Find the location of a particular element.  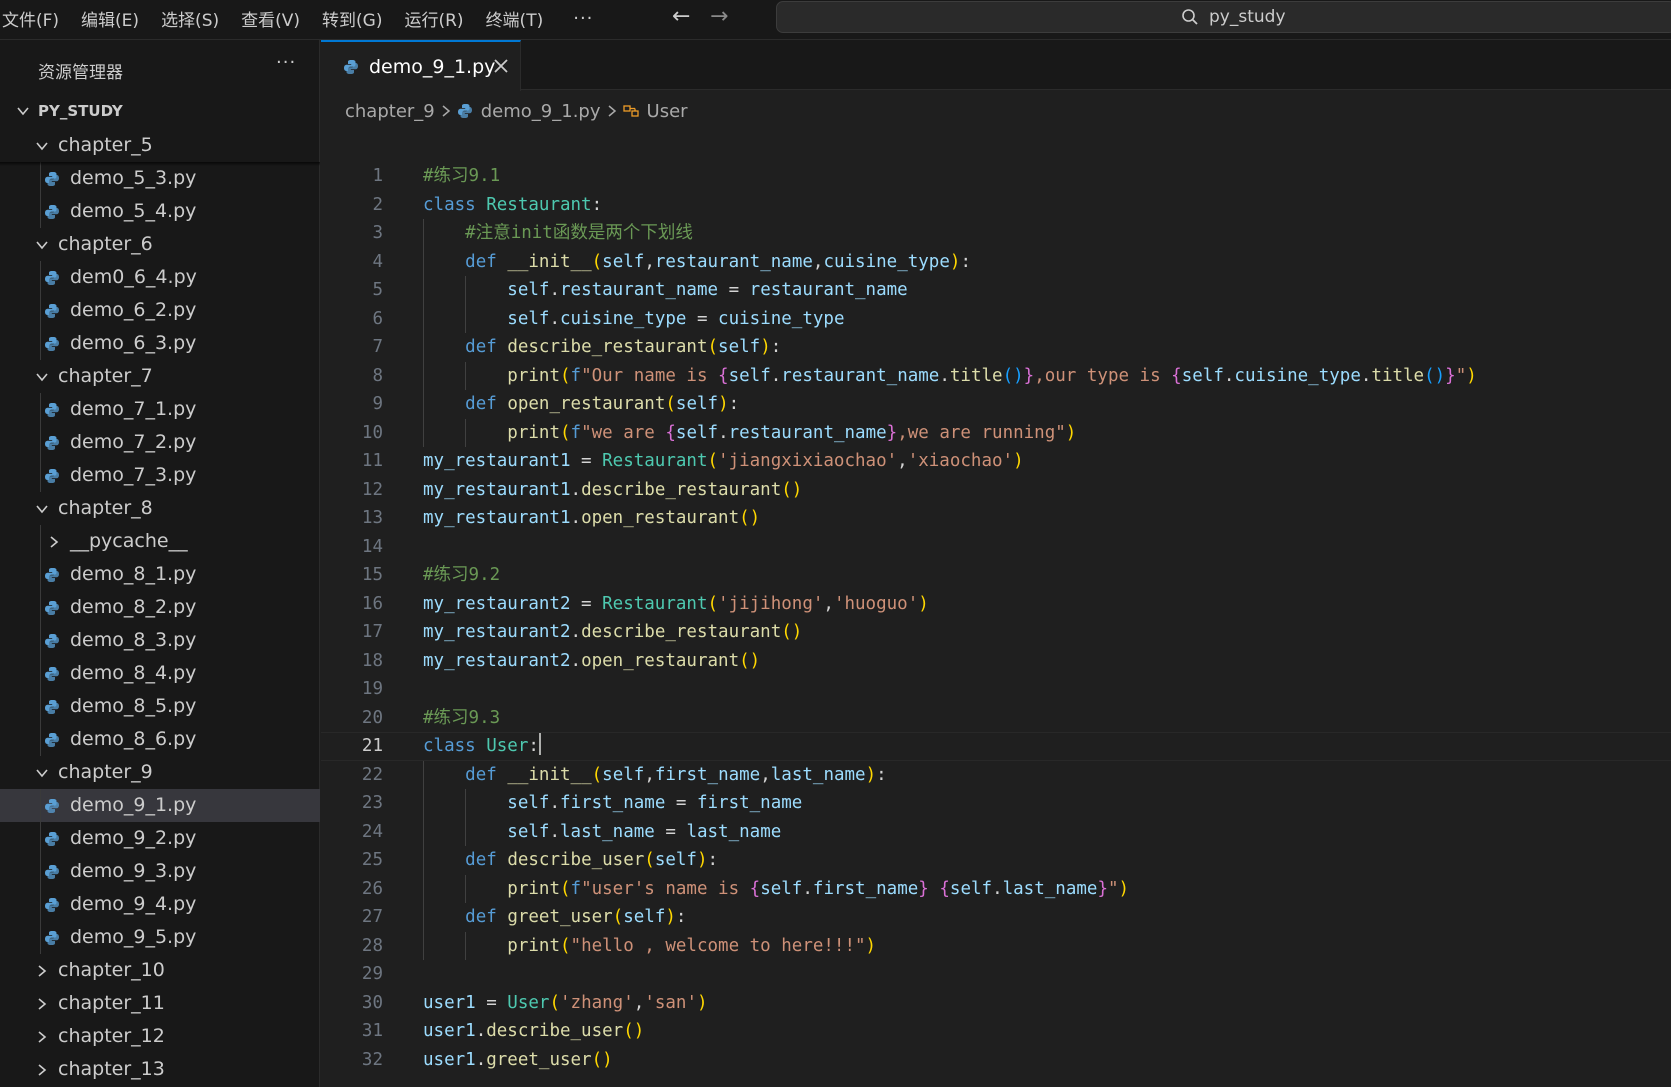

tree-folder: chapter_8 is located at coordinates (160, 508).